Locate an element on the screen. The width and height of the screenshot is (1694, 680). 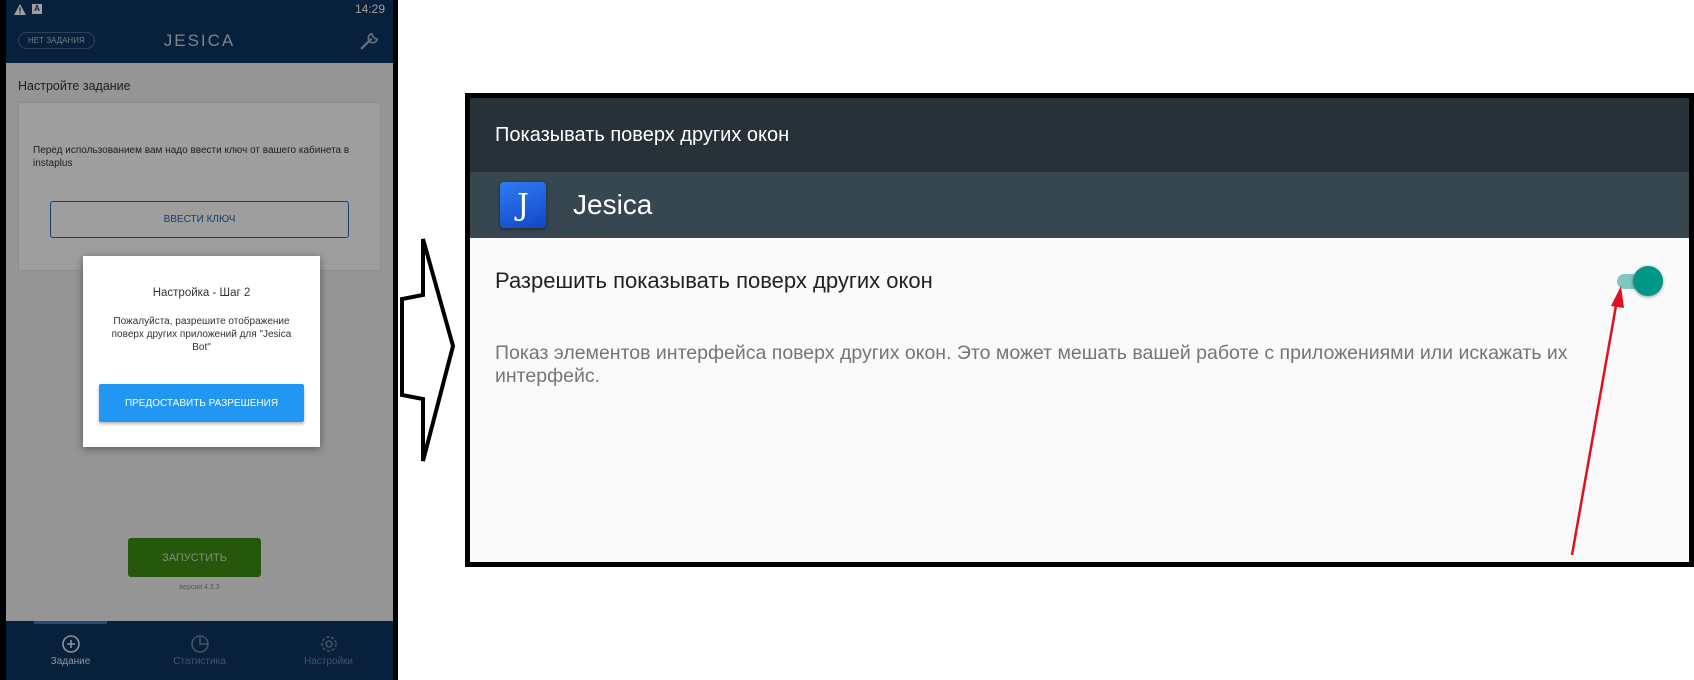
app-info-row: J Jesica is located at coordinates (1079, 205).